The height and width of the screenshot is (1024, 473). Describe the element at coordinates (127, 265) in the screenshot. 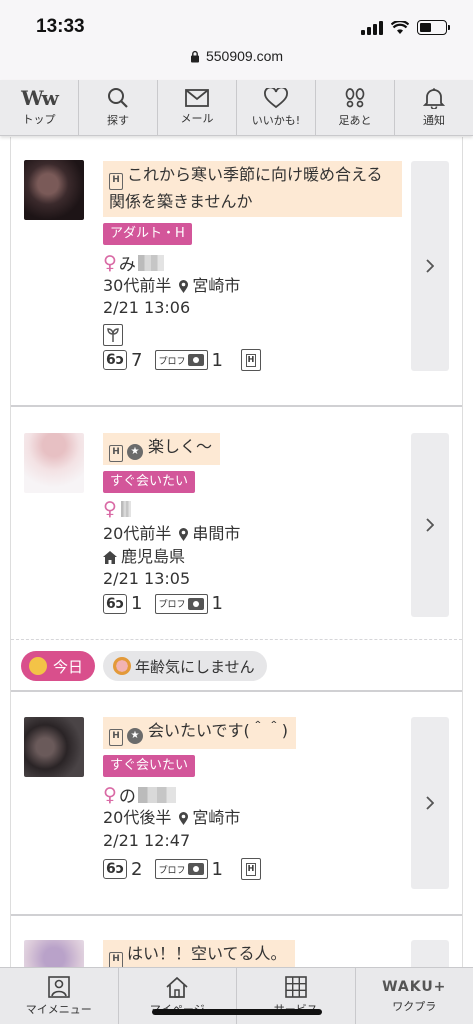

I see `user-name-text: み` at that location.